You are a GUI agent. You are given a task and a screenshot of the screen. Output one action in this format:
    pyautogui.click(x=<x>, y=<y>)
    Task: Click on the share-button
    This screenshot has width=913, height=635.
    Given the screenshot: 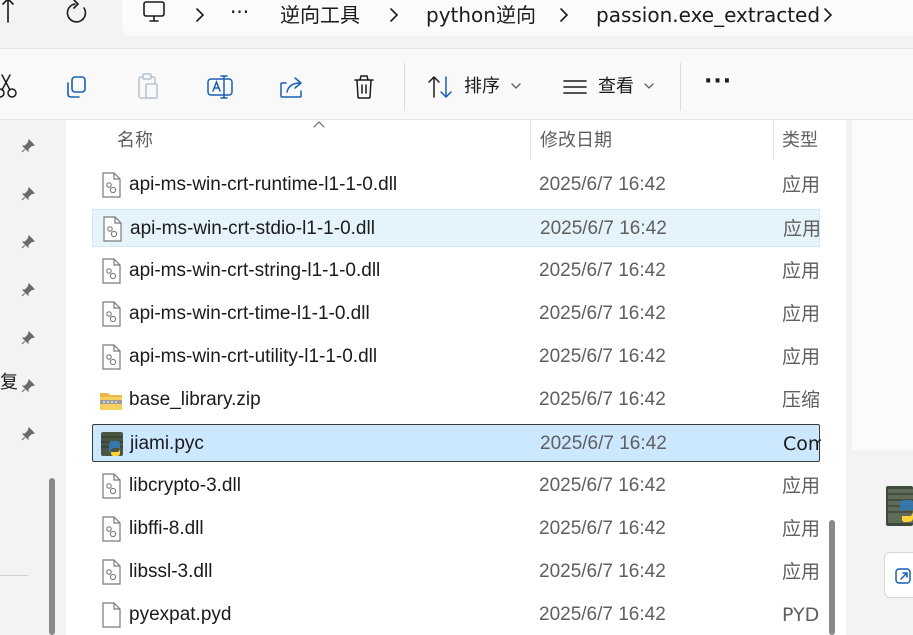 What is the action you would take?
    pyautogui.click(x=292, y=87)
    